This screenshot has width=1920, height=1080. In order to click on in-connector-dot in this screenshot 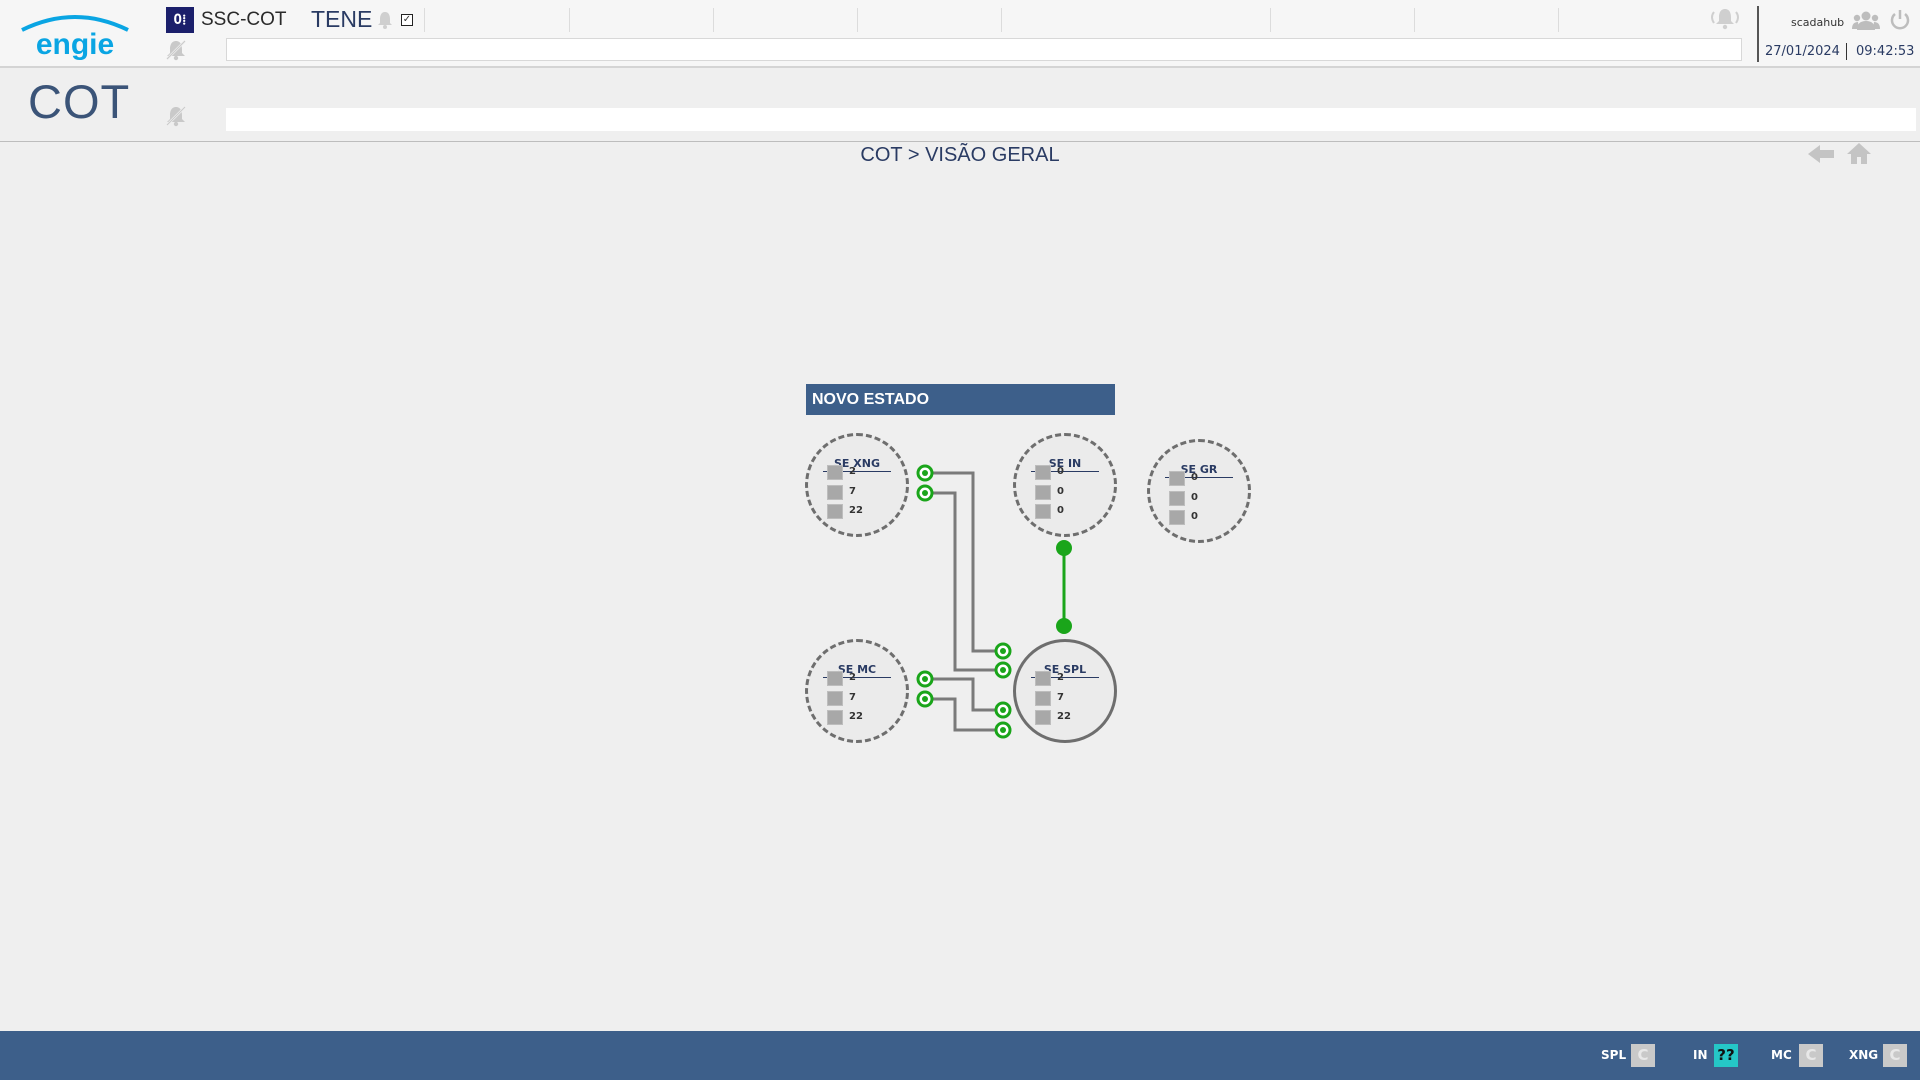, I will do `click(1064, 548)`.